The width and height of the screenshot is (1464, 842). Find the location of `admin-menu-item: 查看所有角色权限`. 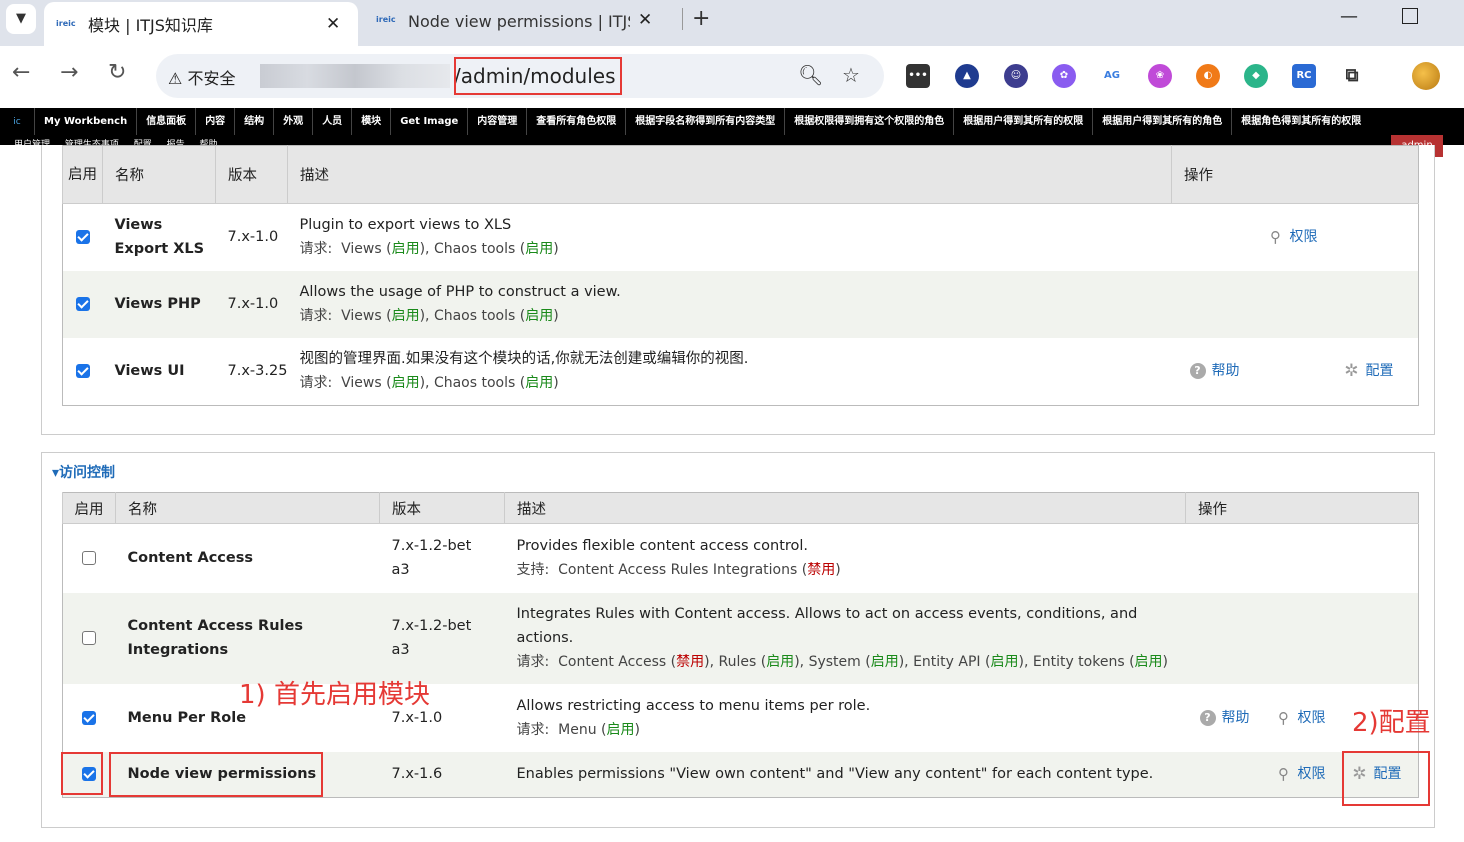

admin-menu-item: 查看所有角色权限 is located at coordinates (575, 121).